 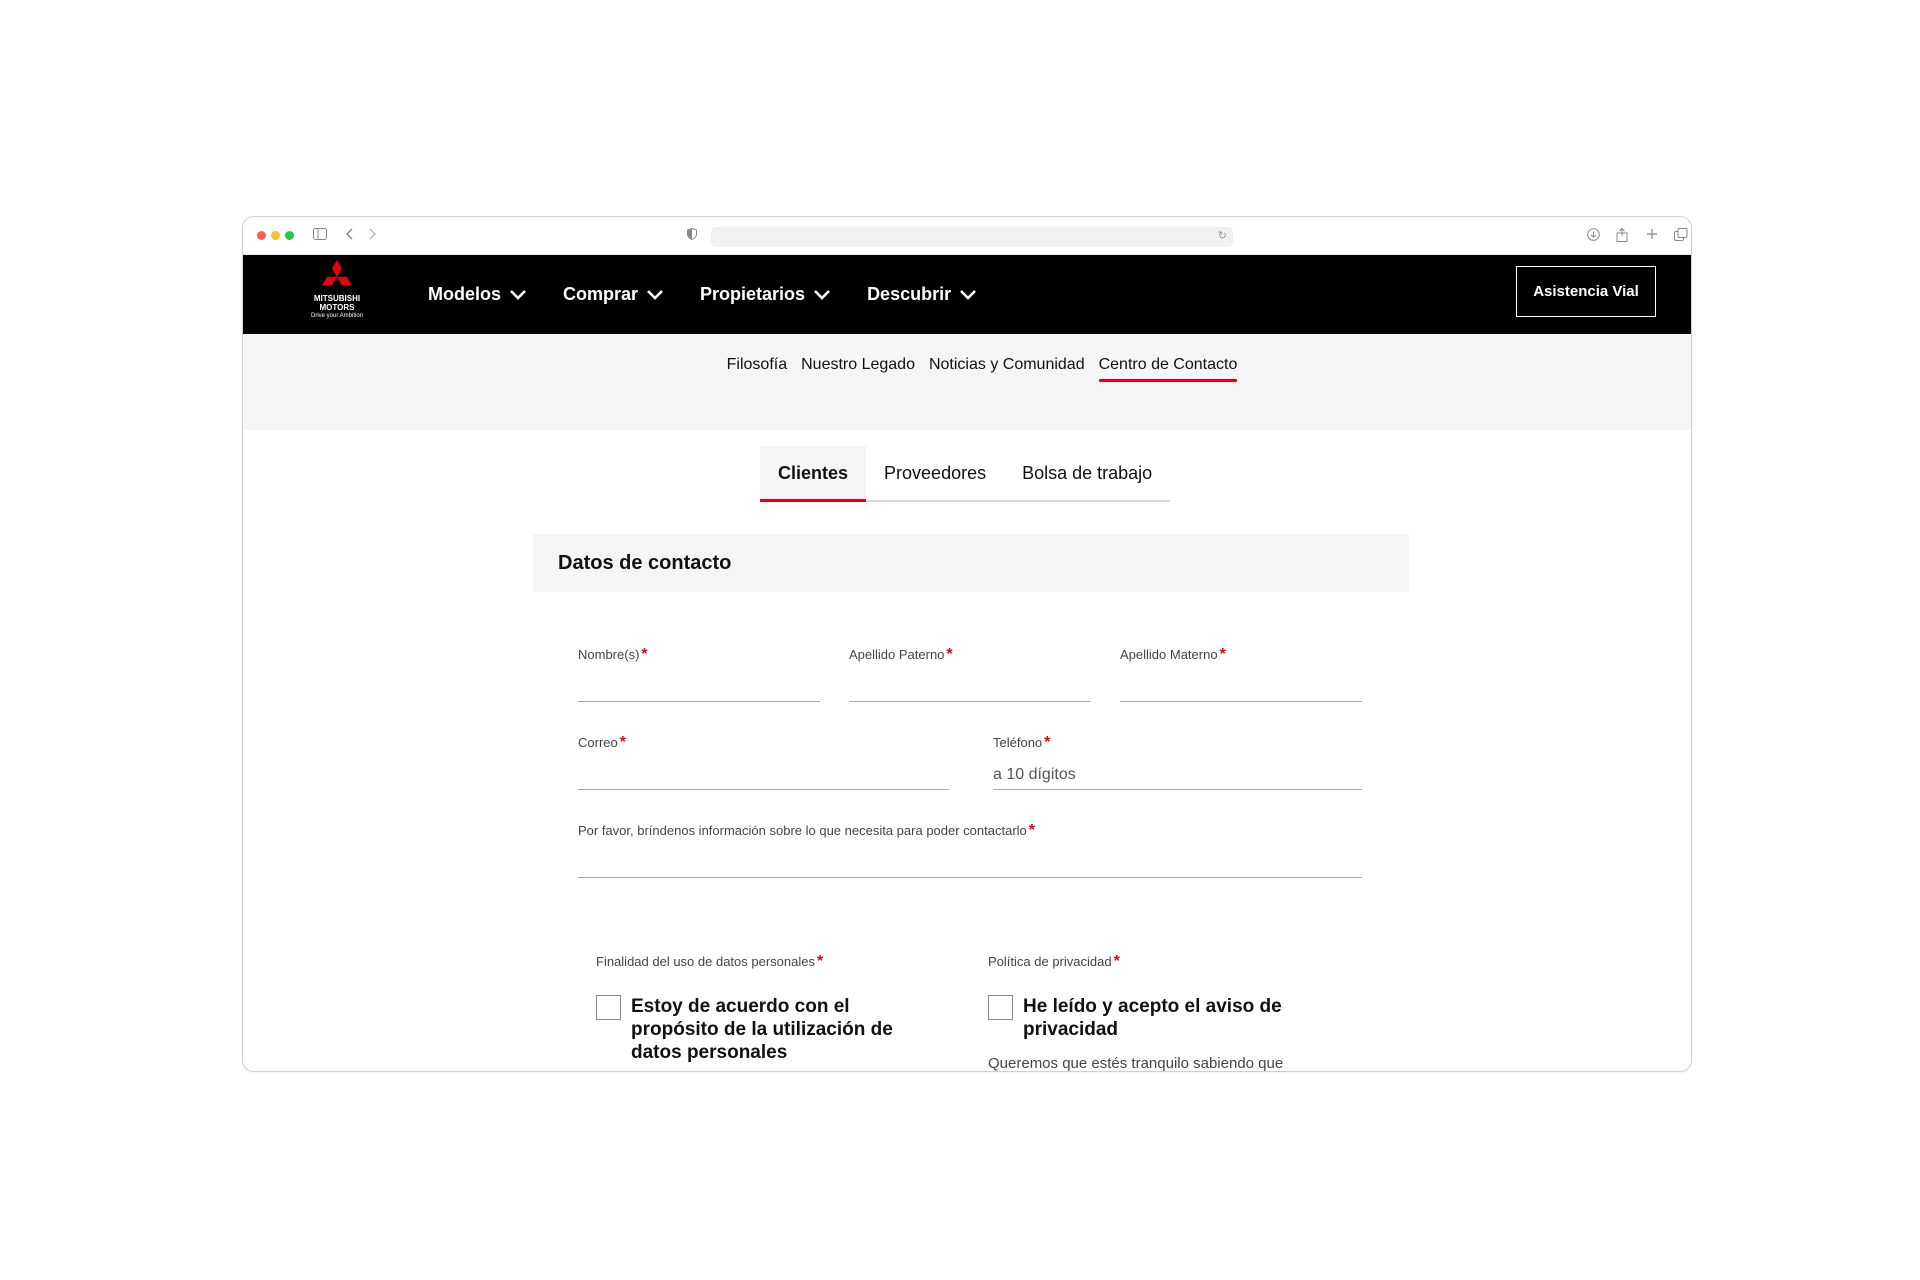 What do you see at coordinates (1018, 742) in the screenshot?
I see `field-label: Teléfono` at bounding box center [1018, 742].